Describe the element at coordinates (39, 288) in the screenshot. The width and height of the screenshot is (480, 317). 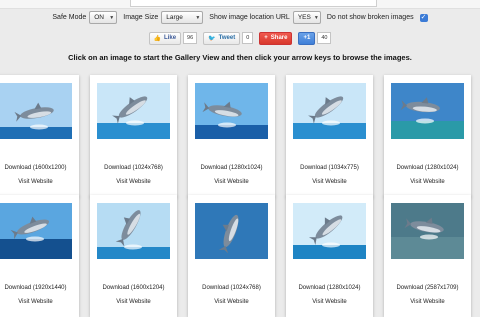
I see `download-link: Download (1920x1440)` at that location.